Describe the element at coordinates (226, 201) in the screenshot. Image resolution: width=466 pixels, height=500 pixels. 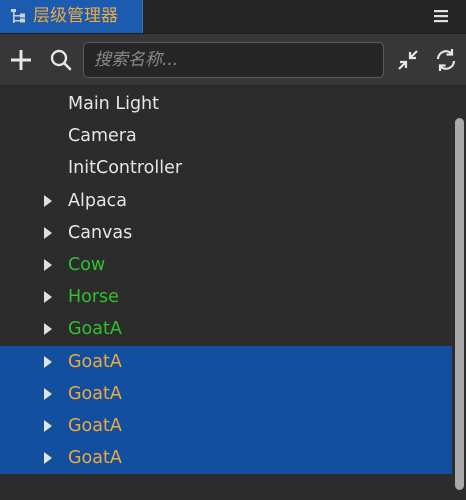
I see `tree-node: Alpaca` at that location.